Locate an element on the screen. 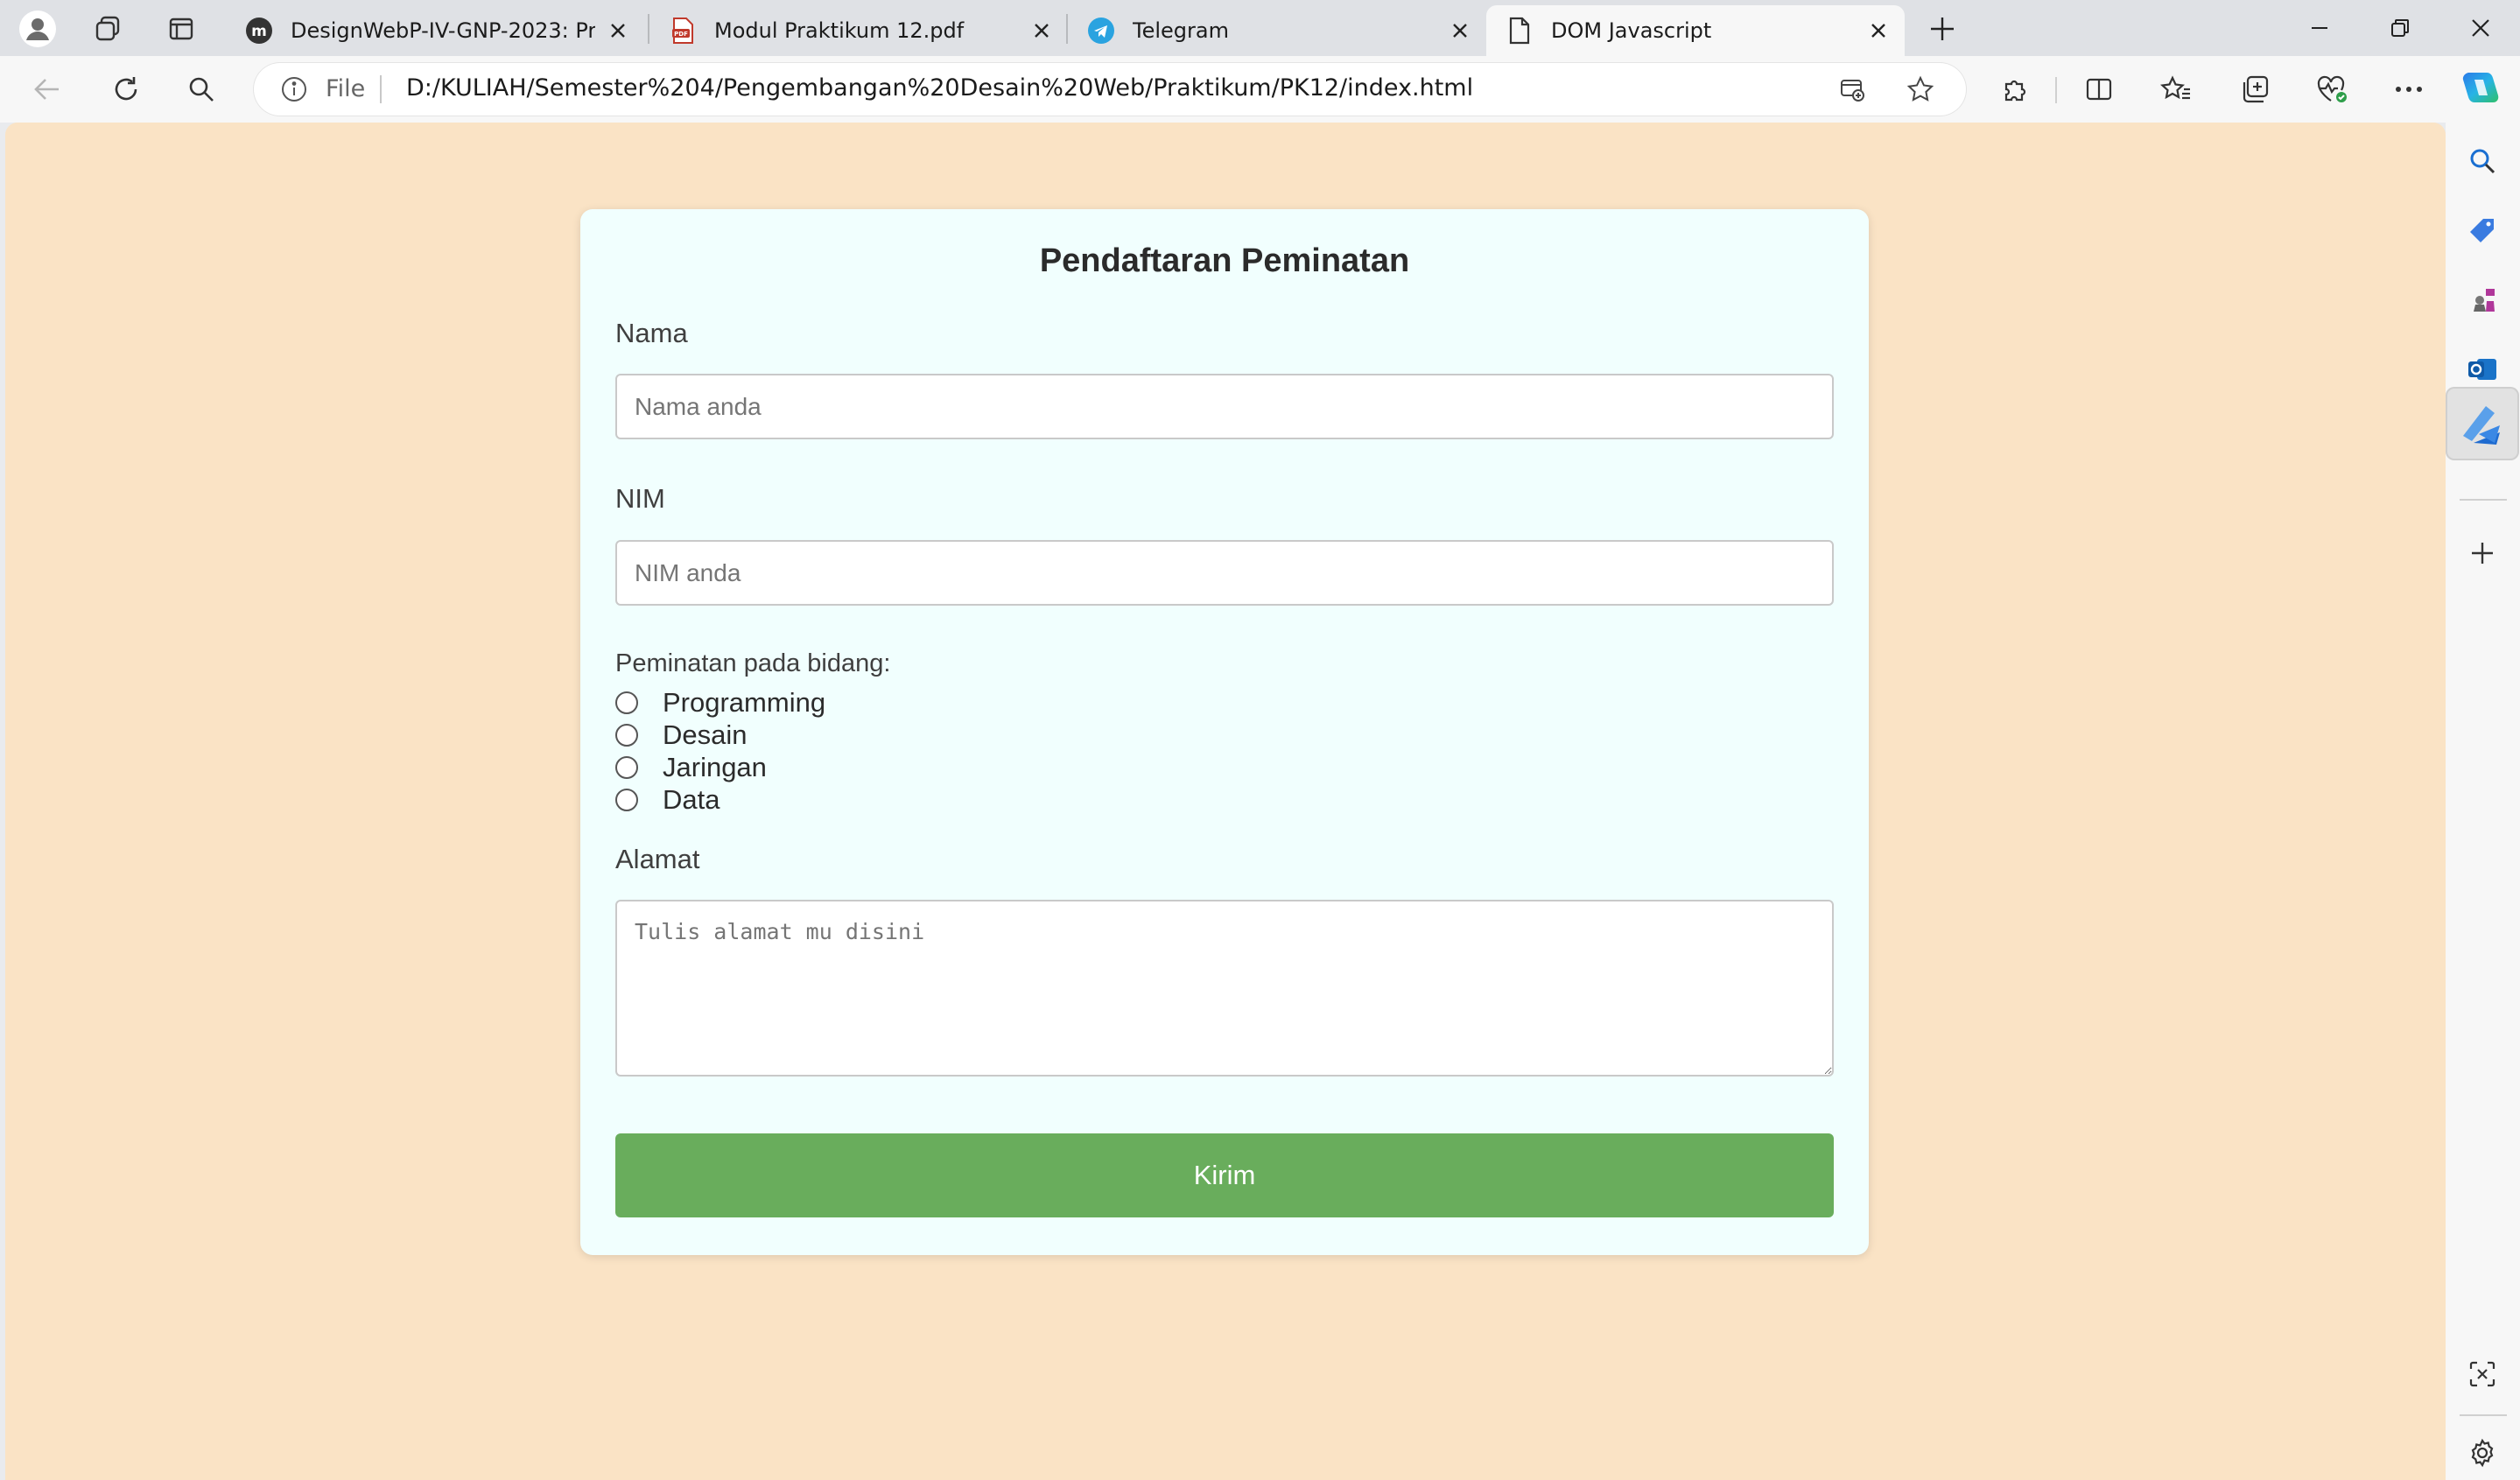 Image resolution: width=2520 pixels, height=1480 pixels. moodle-icon: m is located at coordinates (259, 31).